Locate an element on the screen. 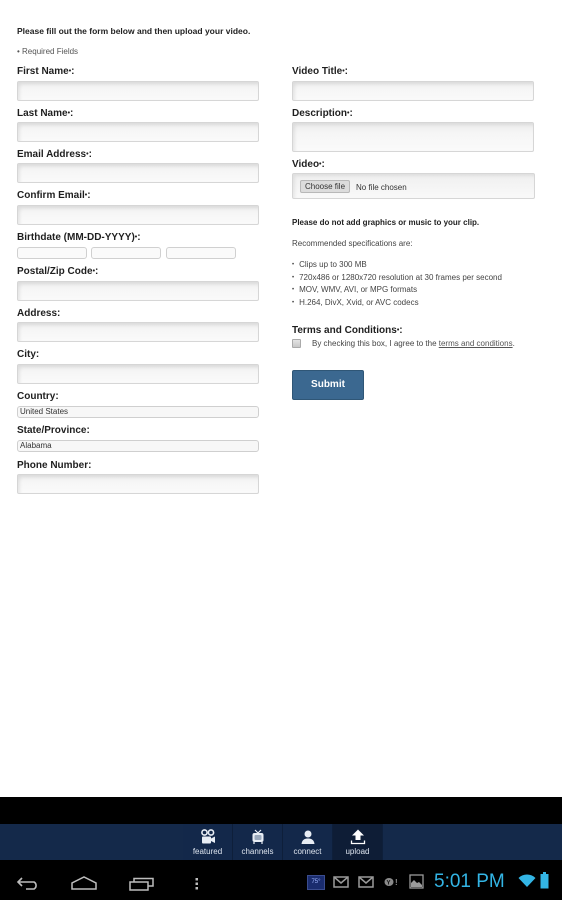  video-title-label: Video Title•: is located at coordinates (320, 71).